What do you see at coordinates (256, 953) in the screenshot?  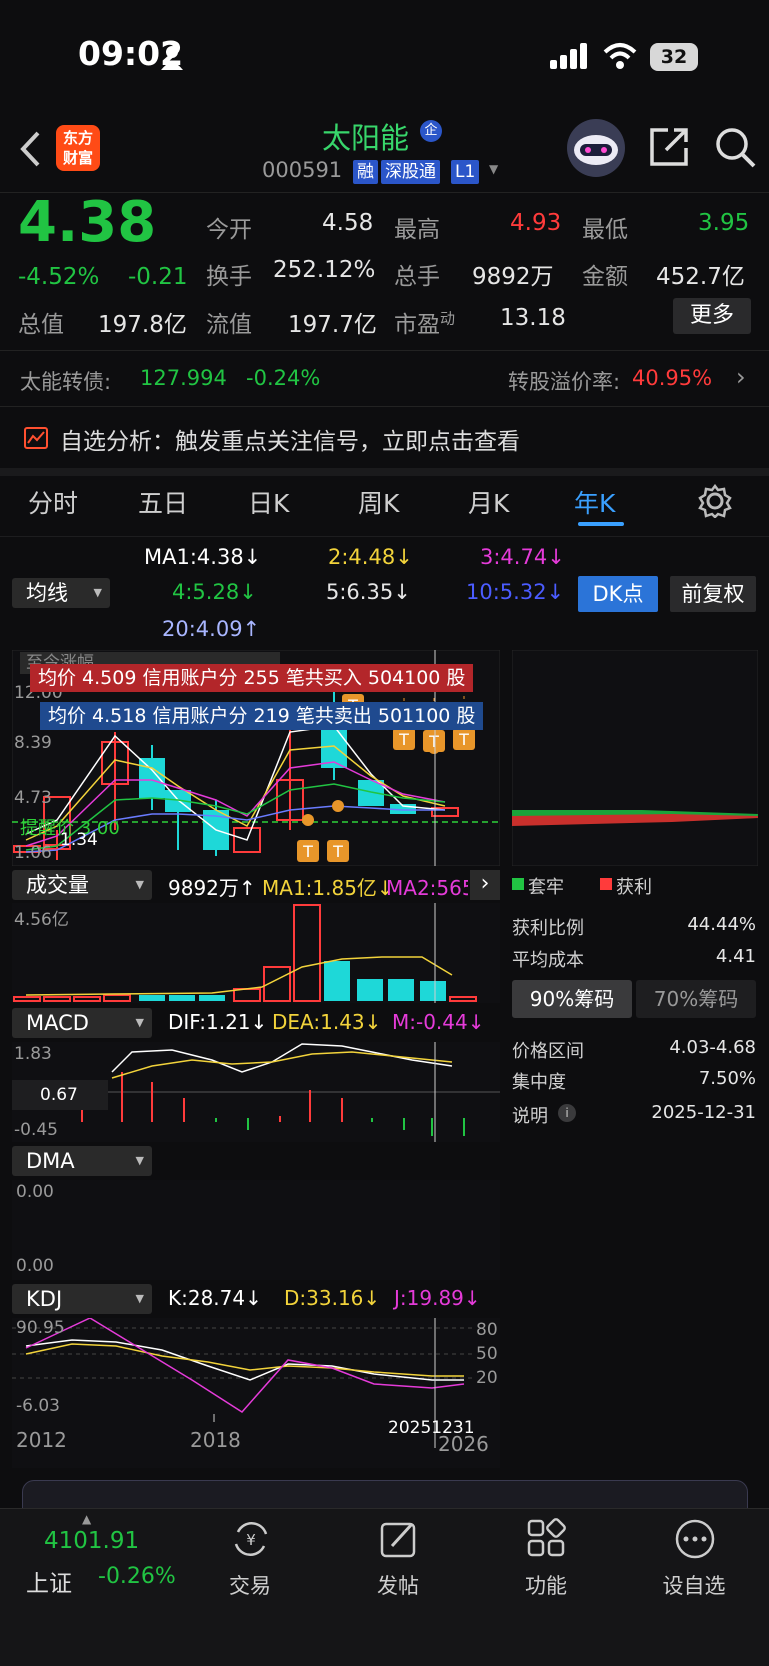 I see `volume-chart` at bounding box center [256, 953].